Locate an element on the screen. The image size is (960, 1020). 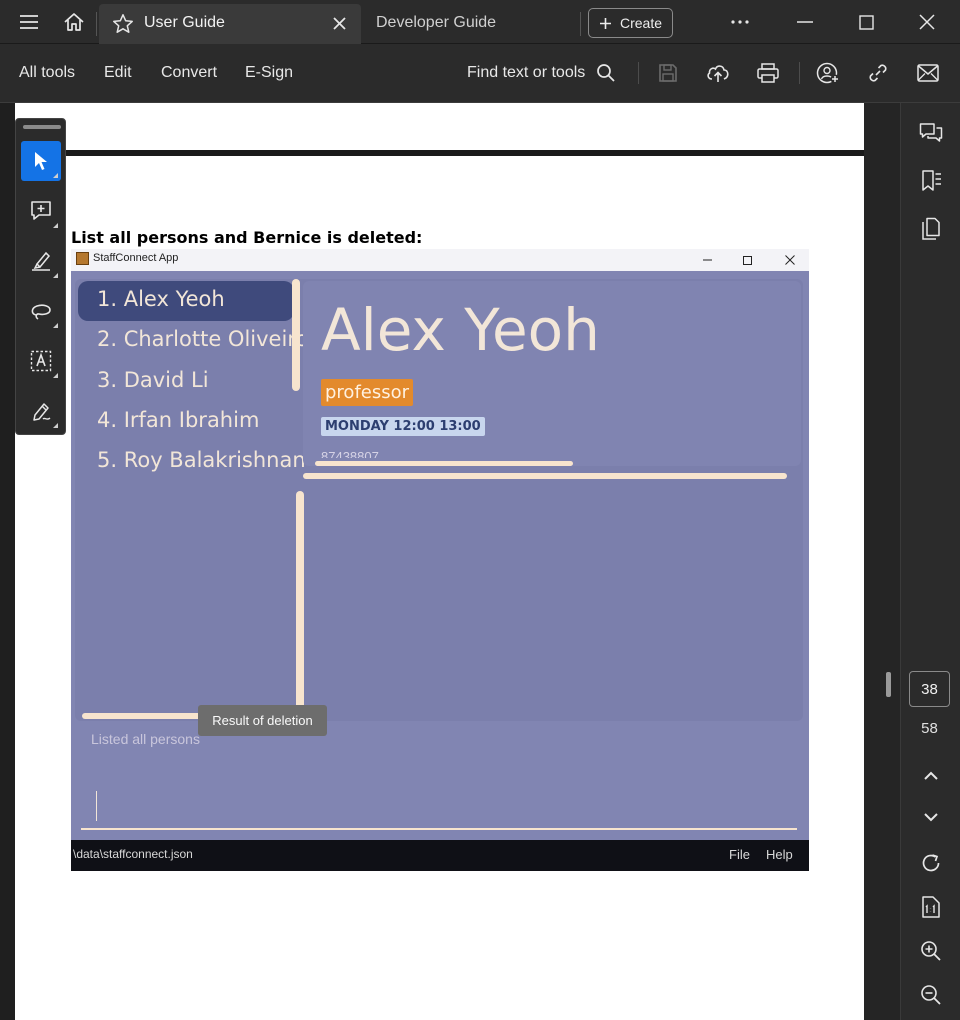
app-window-title: StaffConnect App is located at coordinates (136, 258).